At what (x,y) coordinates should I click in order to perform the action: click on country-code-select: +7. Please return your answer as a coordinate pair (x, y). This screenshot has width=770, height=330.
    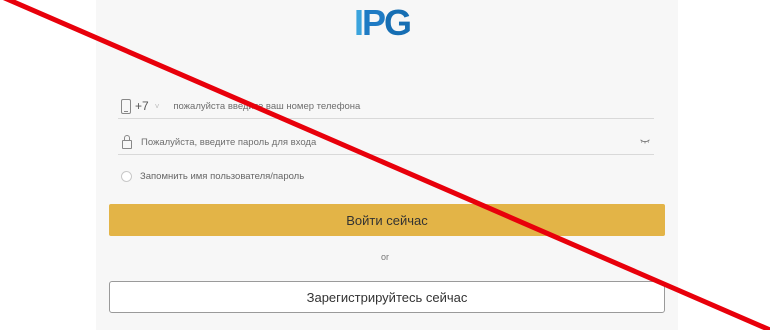
    Looking at the image, I should click on (142, 106).